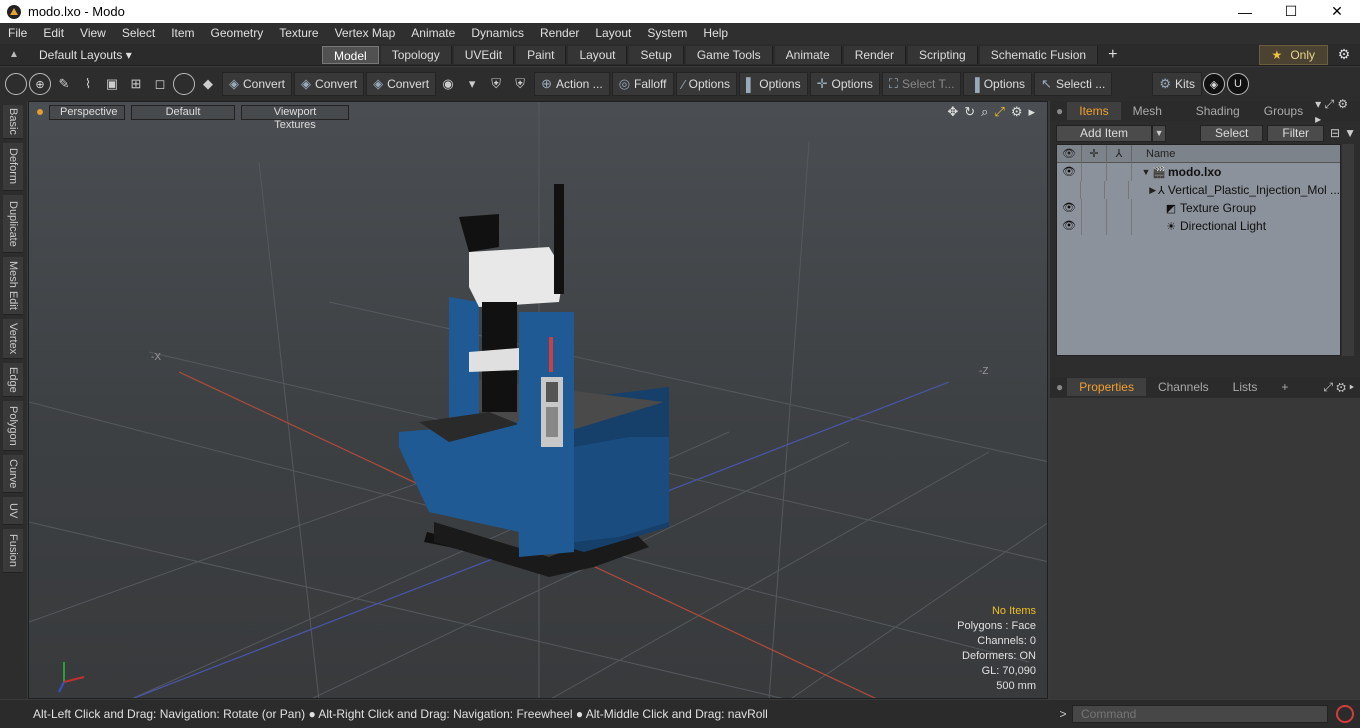 The height and width of the screenshot is (728, 1360). Describe the element at coordinates (1245, 387) in the screenshot. I see `tab-lists: Lists` at that location.